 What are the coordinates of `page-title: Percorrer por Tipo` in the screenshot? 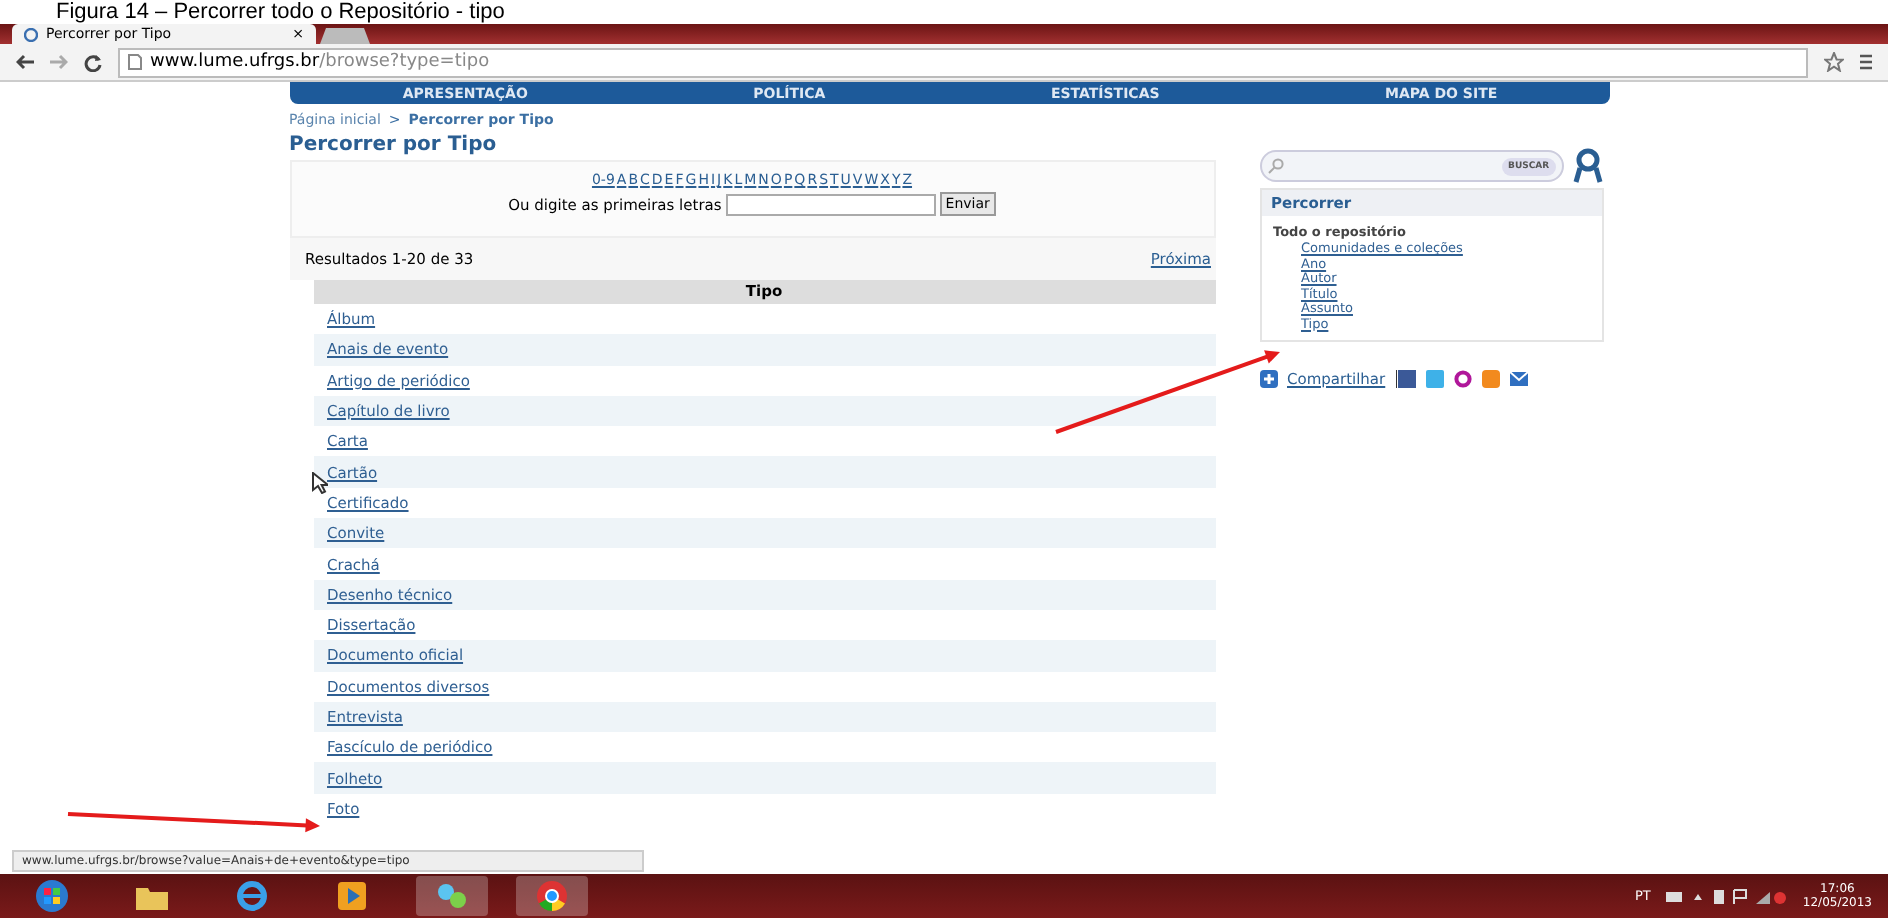 It's located at (394, 145).